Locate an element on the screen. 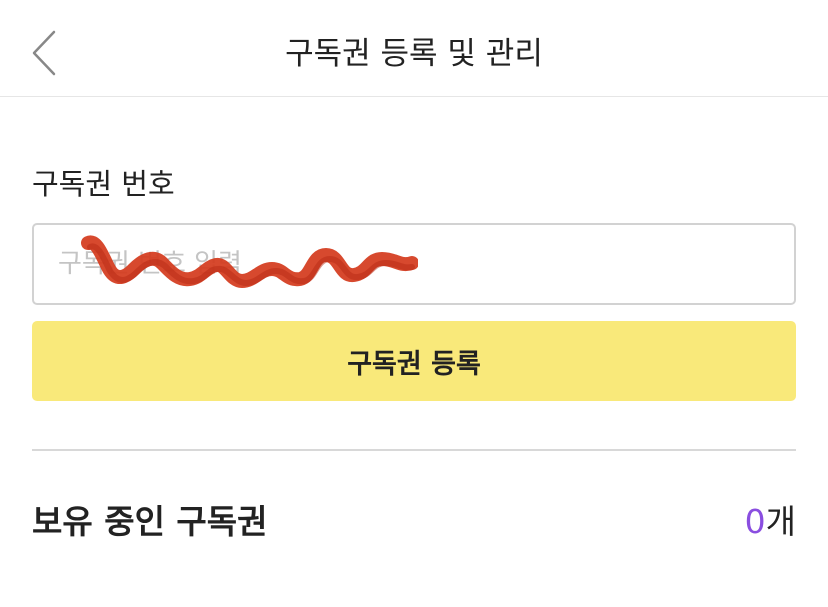  section-divider is located at coordinates (414, 450).